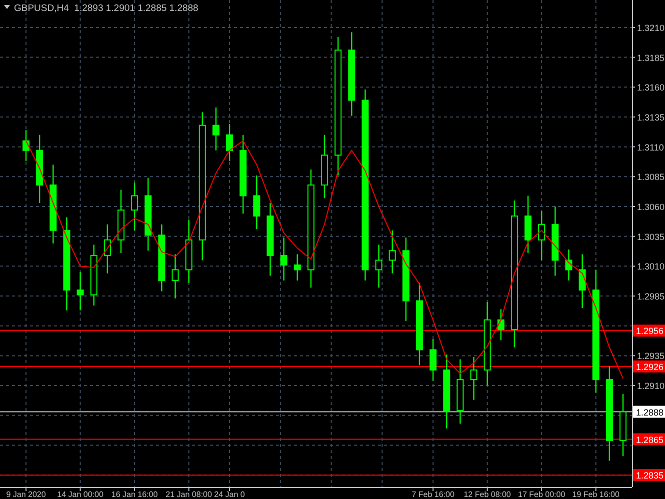 The image size is (665, 499). Describe the element at coordinates (189, 494) in the screenshot. I see `time-label: 21 Jan 08:00` at that location.